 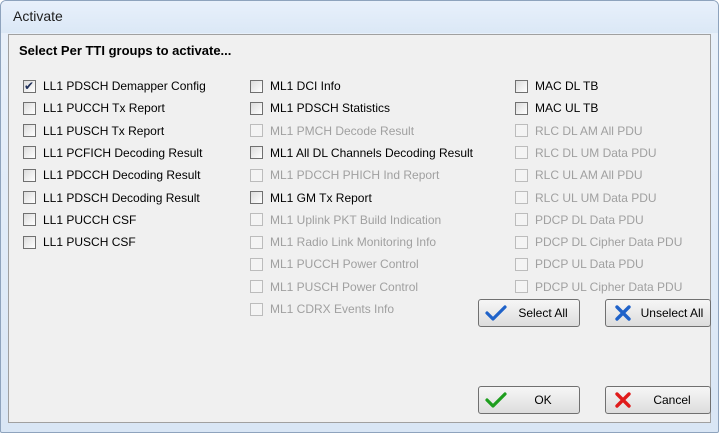 I want to click on select-all-button: Select All, so click(x=529, y=313).